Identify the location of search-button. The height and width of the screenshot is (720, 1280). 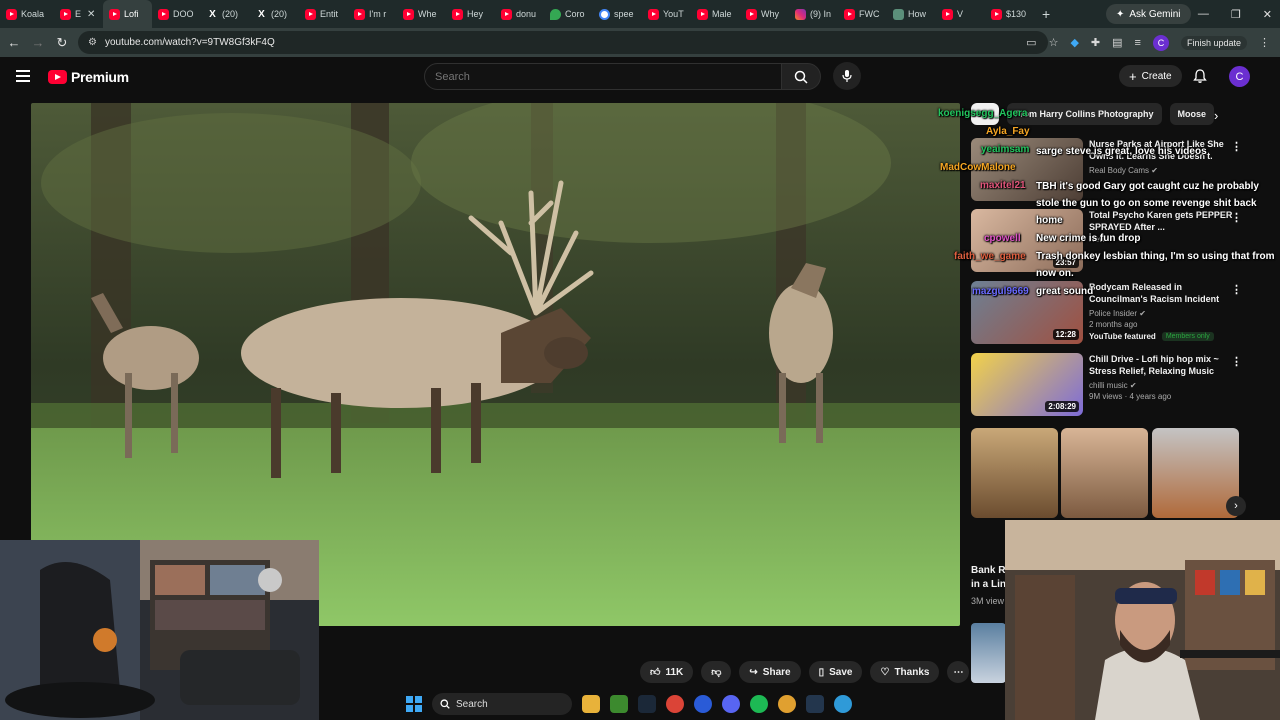
(801, 76).